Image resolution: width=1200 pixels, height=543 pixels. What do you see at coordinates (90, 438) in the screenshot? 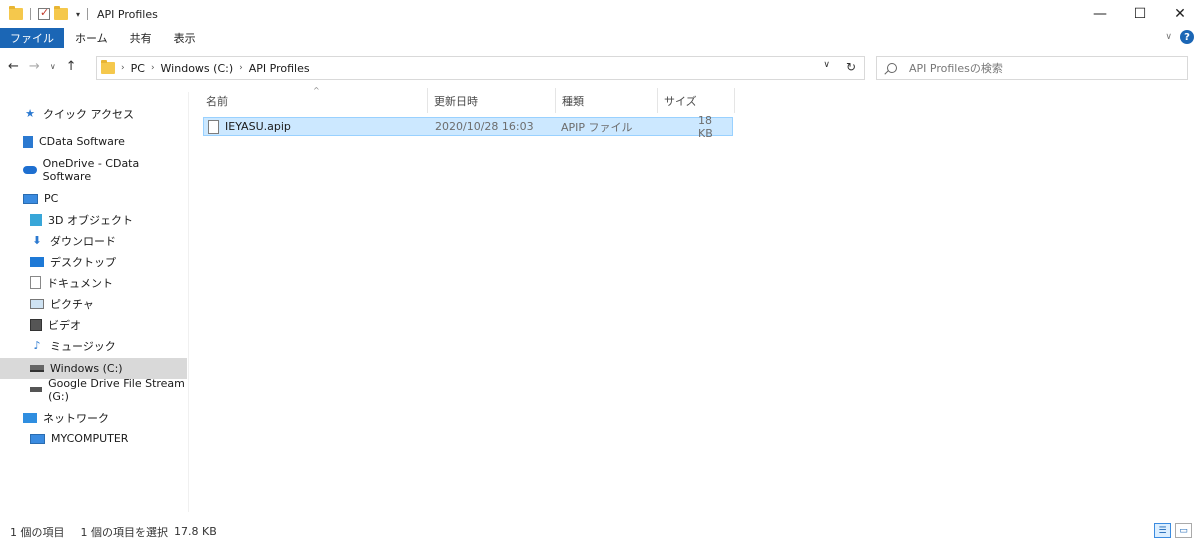
I see `nav-item-label: MYCOMPUTER` at bounding box center [90, 438].